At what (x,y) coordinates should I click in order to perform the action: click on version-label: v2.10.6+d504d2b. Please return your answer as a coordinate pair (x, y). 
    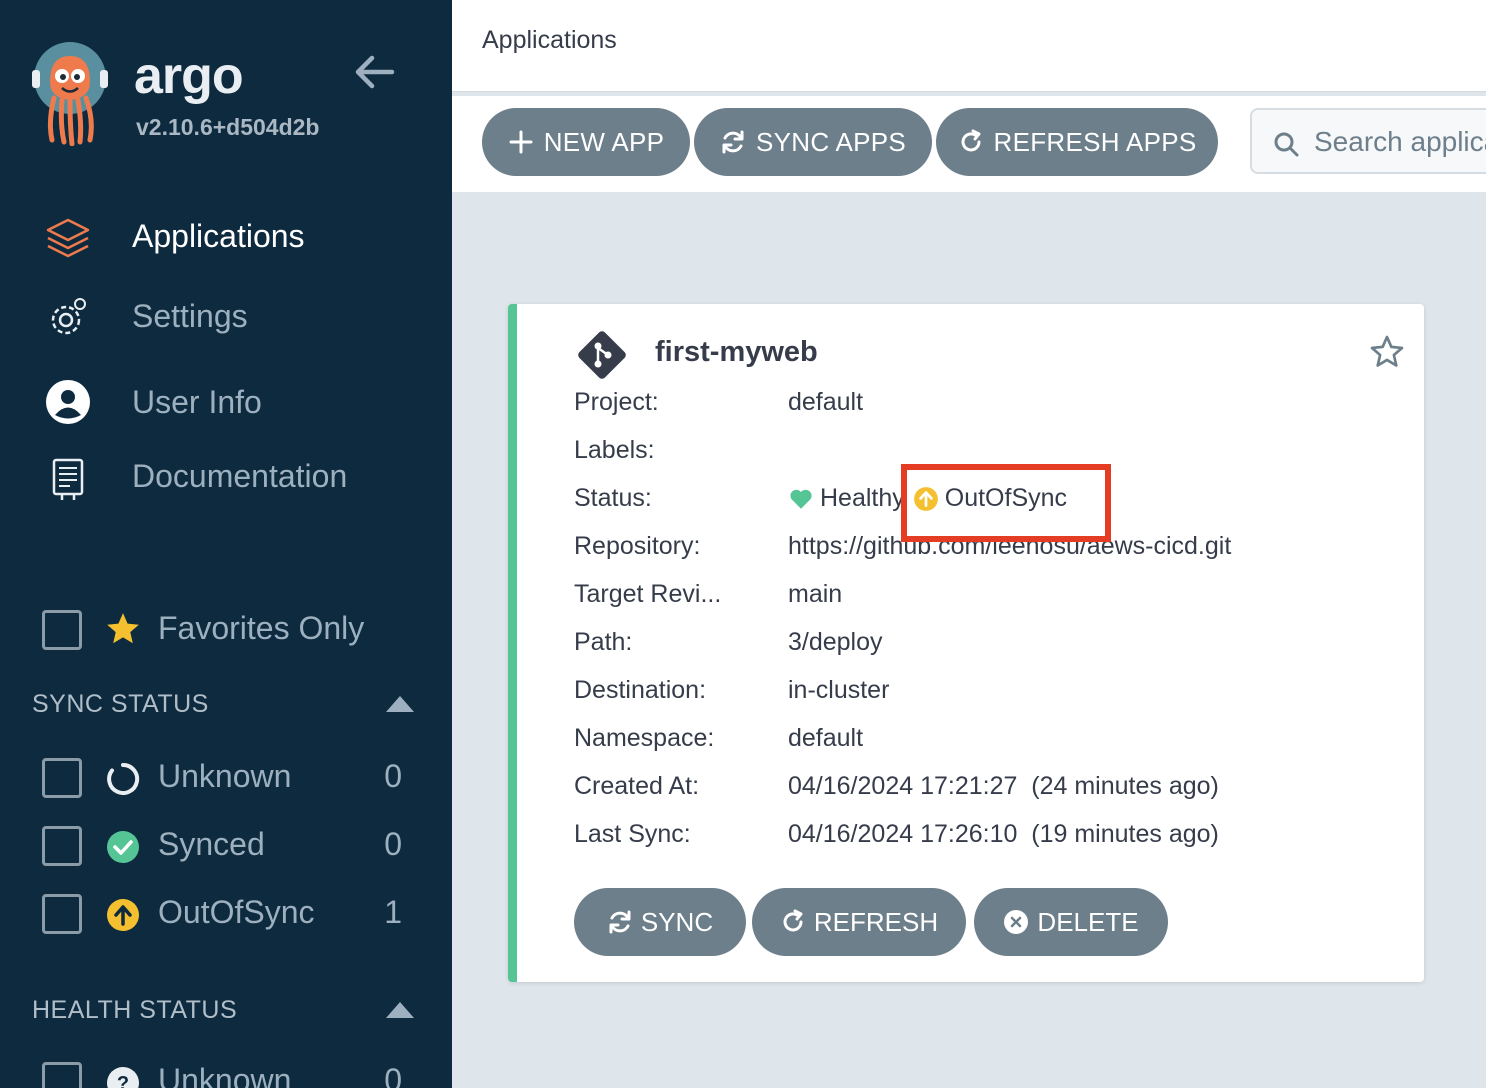
    Looking at the image, I should click on (228, 127).